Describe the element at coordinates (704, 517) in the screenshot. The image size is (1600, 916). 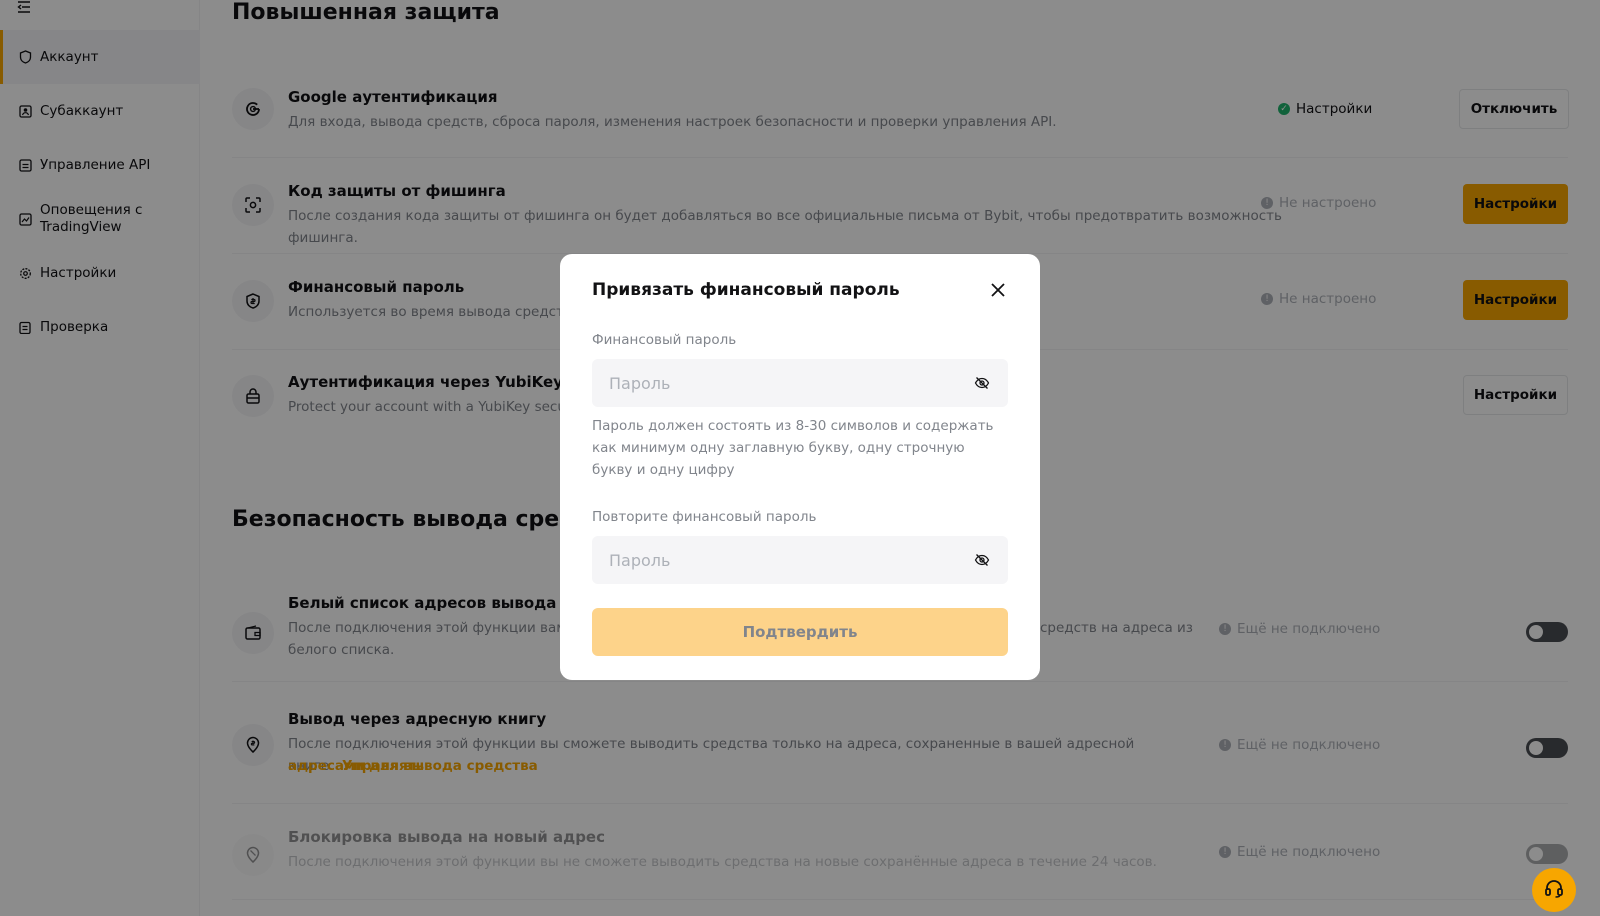
I see `repeat-password-label: Повторите финансовый пароль` at that location.